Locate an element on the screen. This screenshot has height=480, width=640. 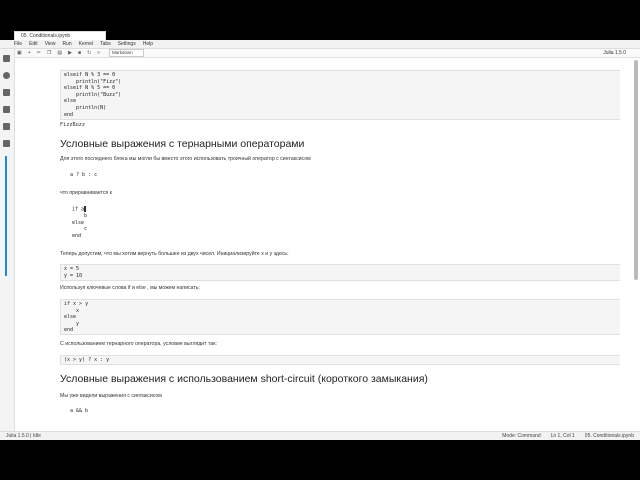
palette-icon is located at coordinates (6, 109).